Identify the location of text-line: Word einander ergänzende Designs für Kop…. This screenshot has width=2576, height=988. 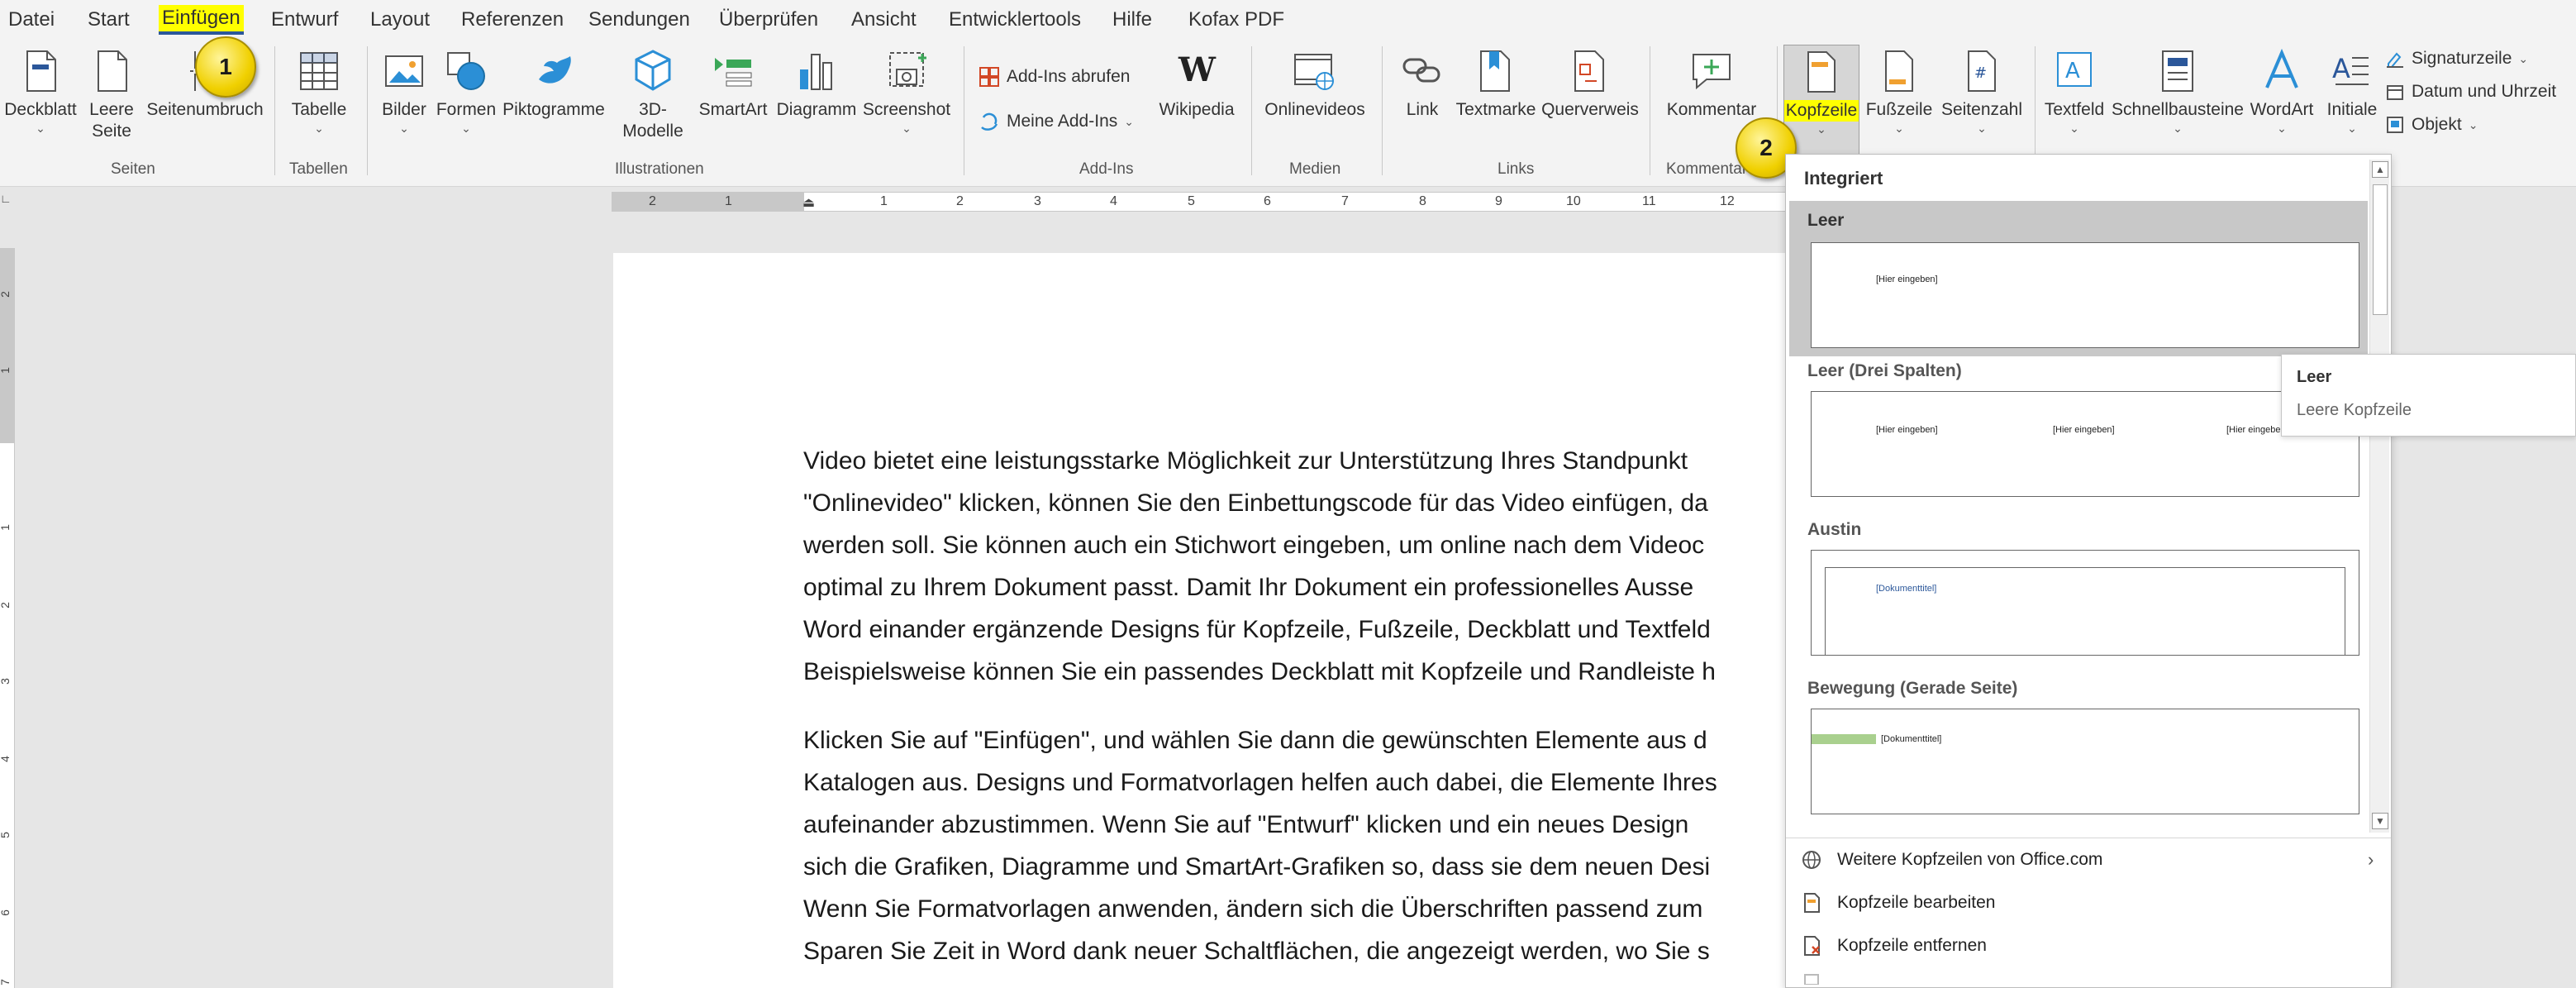
(1257, 629).